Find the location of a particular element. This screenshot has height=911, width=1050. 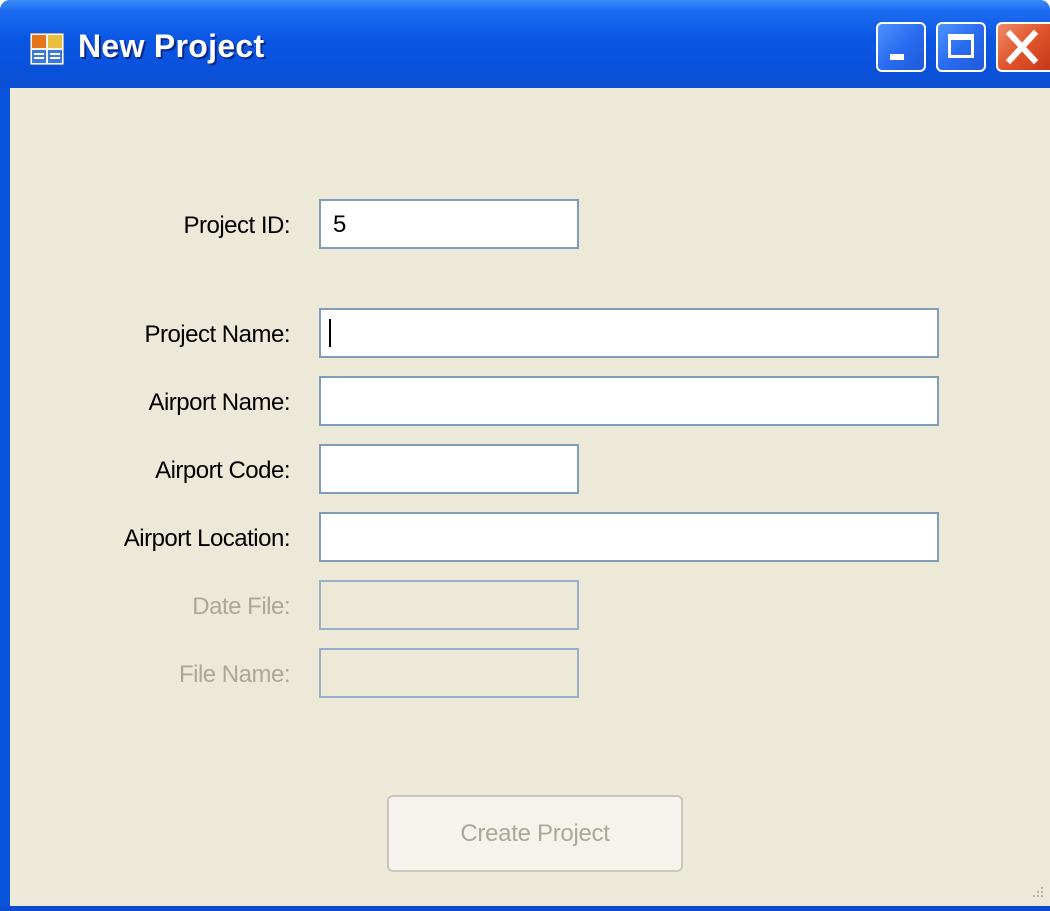

airport-location-label: Airport Location: is located at coordinates (207, 538).